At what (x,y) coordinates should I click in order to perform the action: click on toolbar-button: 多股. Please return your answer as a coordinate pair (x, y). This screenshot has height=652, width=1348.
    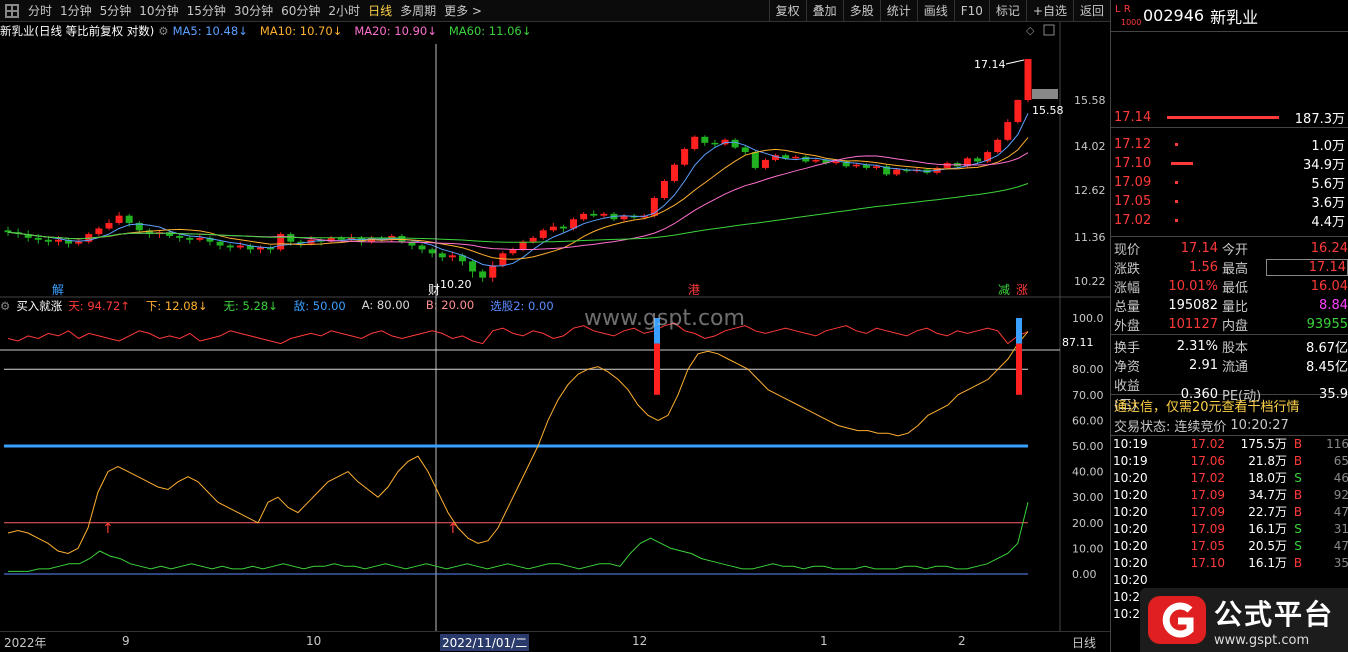
    Looking at the image, I should click on (861, 10).